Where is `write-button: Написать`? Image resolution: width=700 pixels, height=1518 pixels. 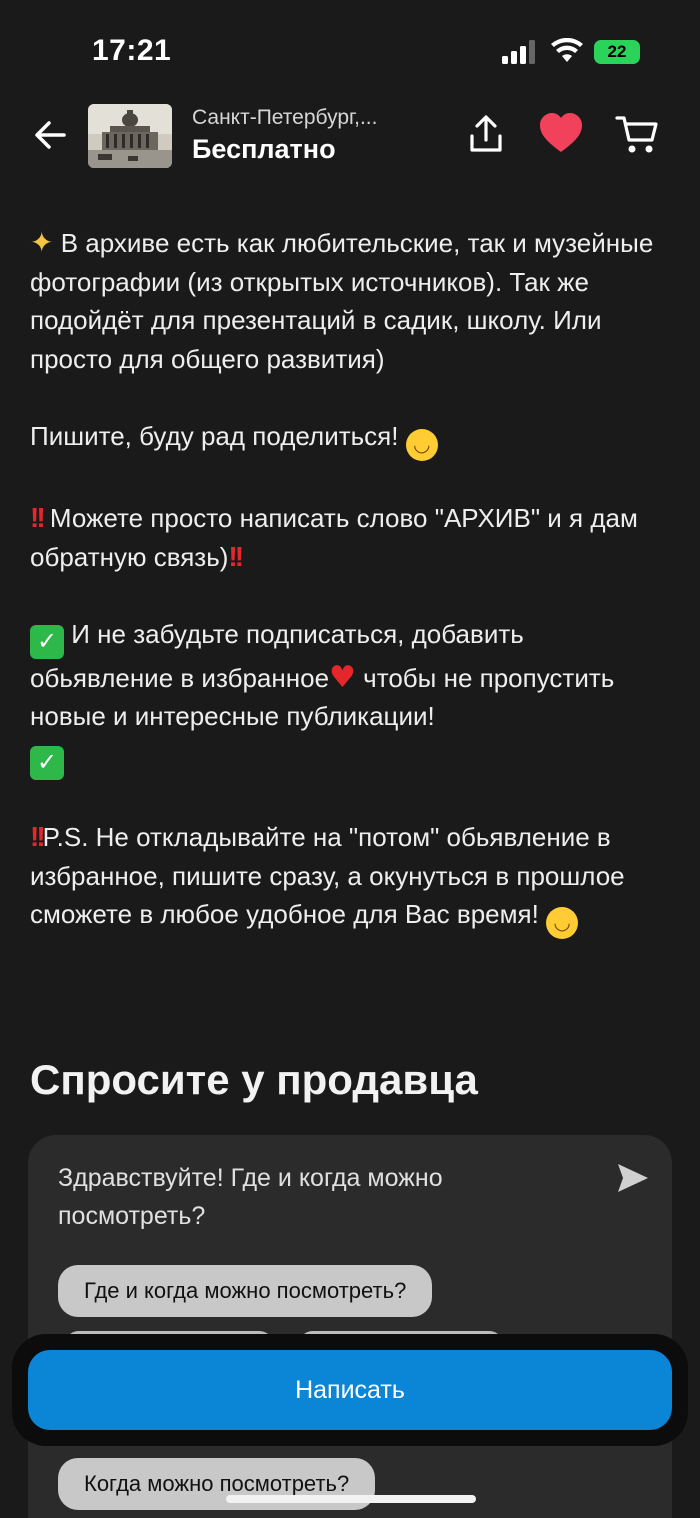 write-button: Написать is located at coordinates (350, 1390).